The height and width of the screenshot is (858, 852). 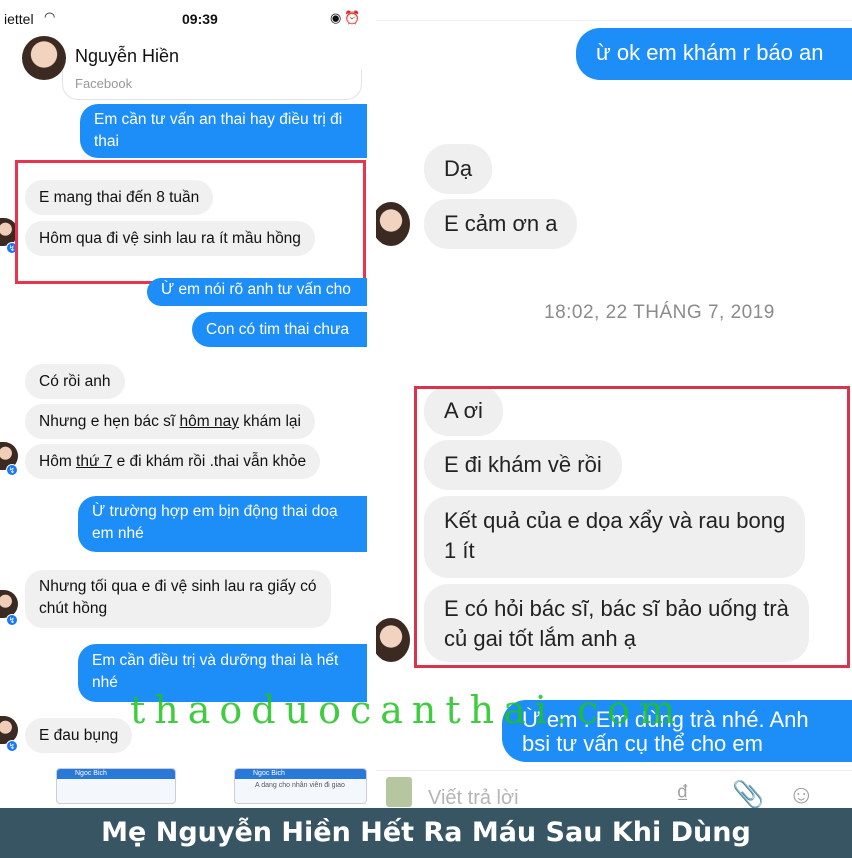 What do you see at coordinates (79, 735) in the screenshot?
I see `incoming-message: E đau bụng` at bounding box center [79, 735].